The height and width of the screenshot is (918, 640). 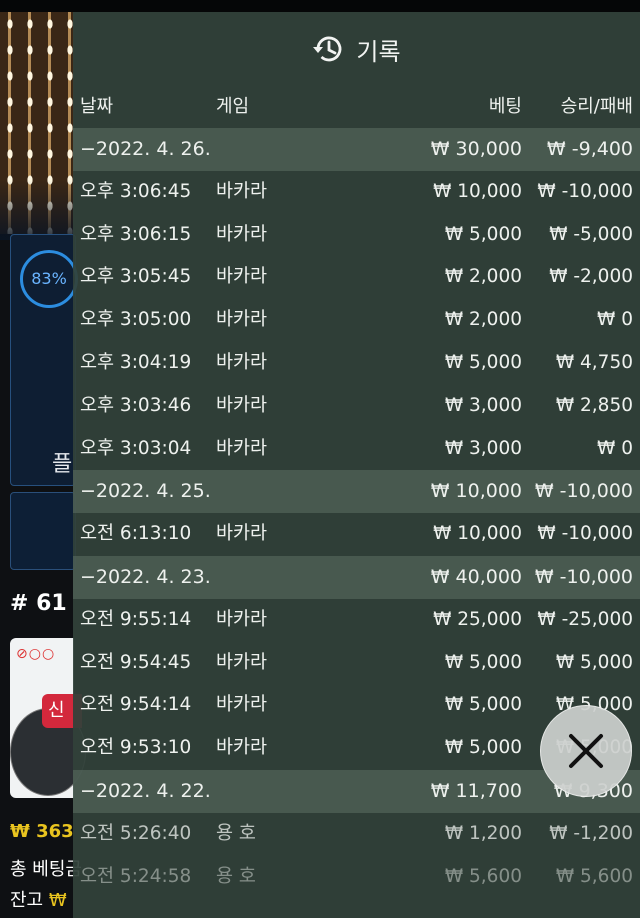 What do you see at coordinates (356, 149) in the screenshot?
I see `history-date-group: −2022. 4. 26. ₩ 30,000 ₩ -9,400` at bounding box center [356, 149].